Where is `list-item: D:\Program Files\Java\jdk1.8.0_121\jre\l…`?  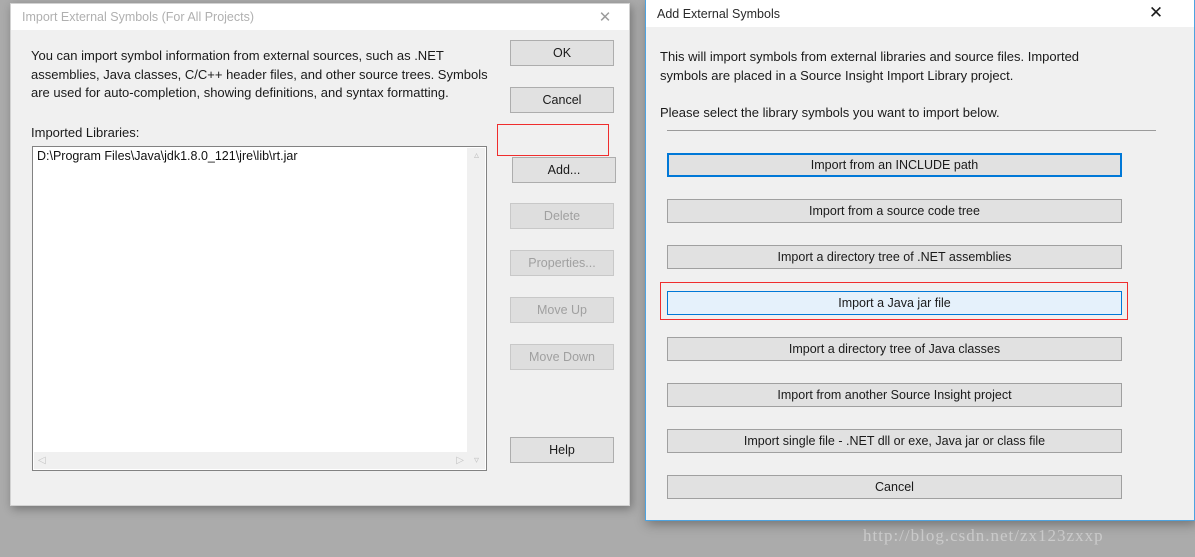
list-item: D:\Program Files\Java\jdk1.8.0_121\jre\l… is located at coordinates (259, 155).